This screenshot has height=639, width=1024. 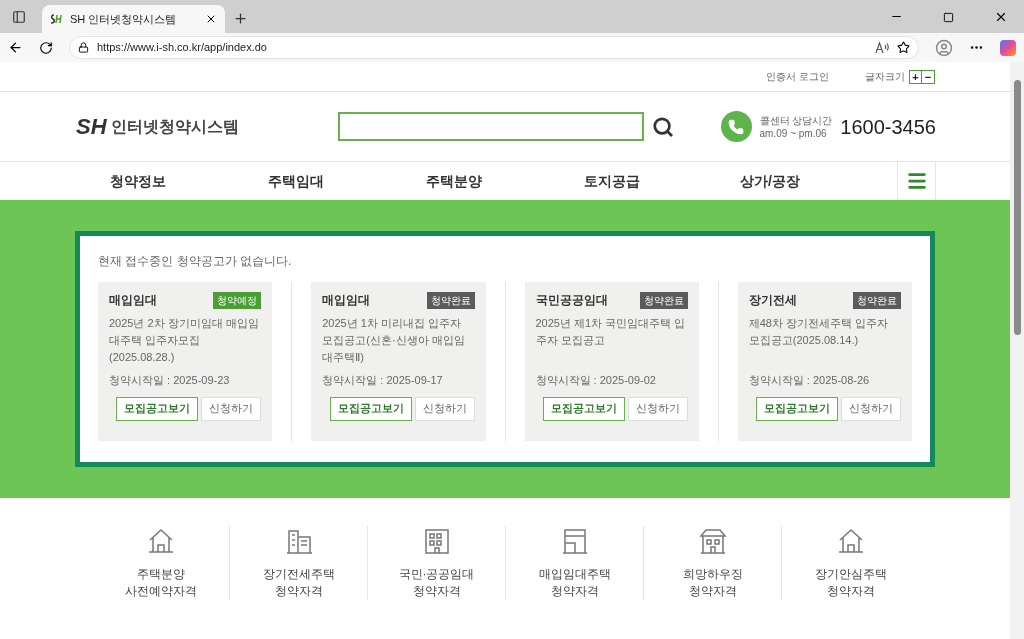 I want to click on card-date: 청약시작일 : 2025-09-02, so click(x=596, y=380).